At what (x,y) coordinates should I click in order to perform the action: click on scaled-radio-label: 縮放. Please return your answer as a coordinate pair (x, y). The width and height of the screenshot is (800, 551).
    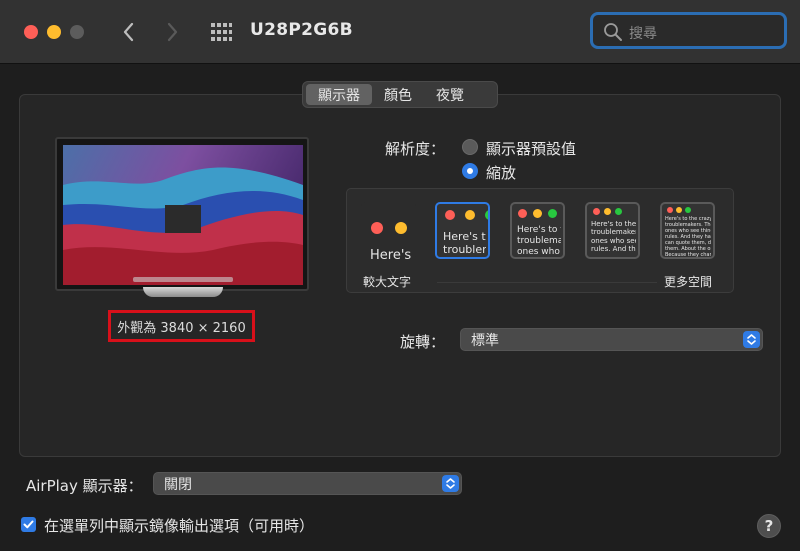
    Looking at the image, I should click on (501, 172).